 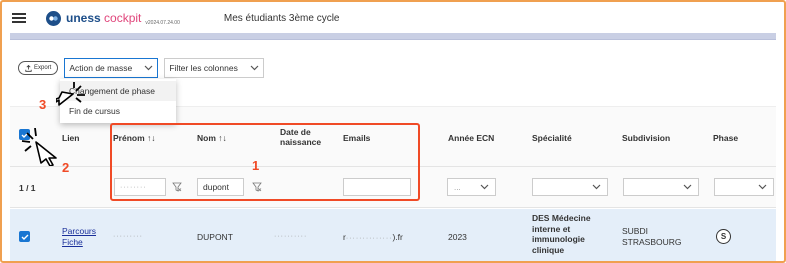 What do you see at coordinates (256, 165) in the screenshot?
I see `annotation-number-1: 1` at bounding box center [256, 165].